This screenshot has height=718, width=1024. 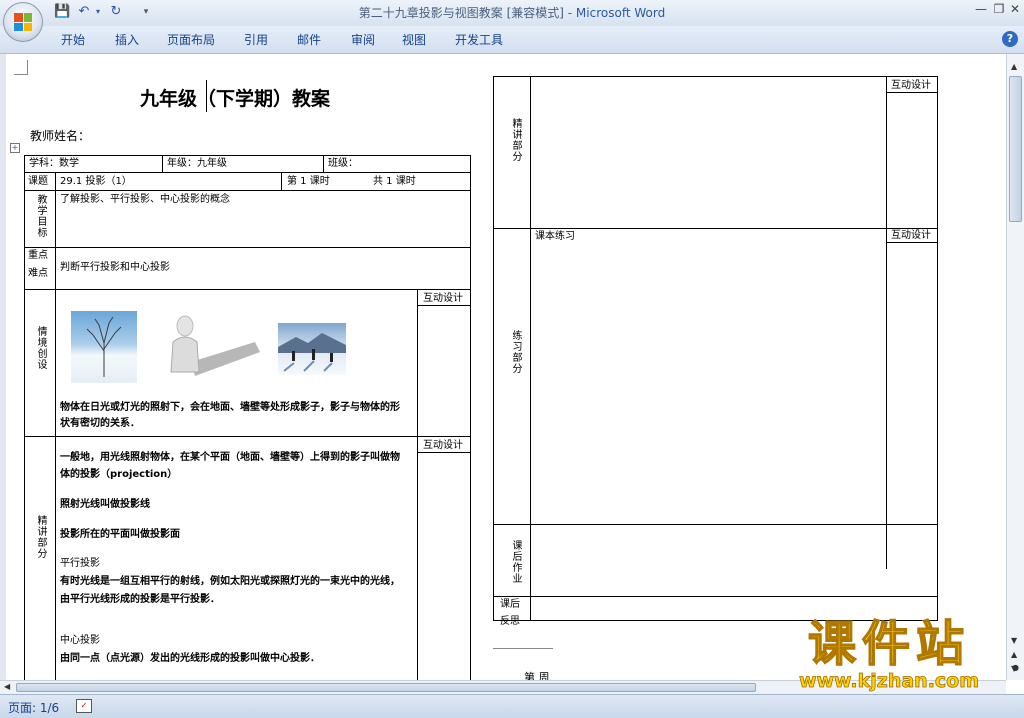 What do you see at coordinates (140, 599) in the screenshot?
I see `lecture-line-7: 由平行光线形成的投影是平行投影．` at bounding box center [140, 599].